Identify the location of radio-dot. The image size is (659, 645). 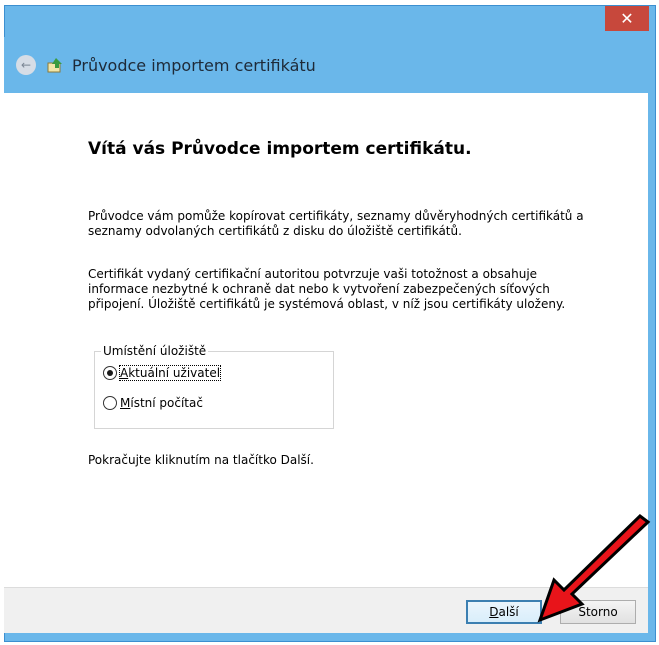
(110, 373).